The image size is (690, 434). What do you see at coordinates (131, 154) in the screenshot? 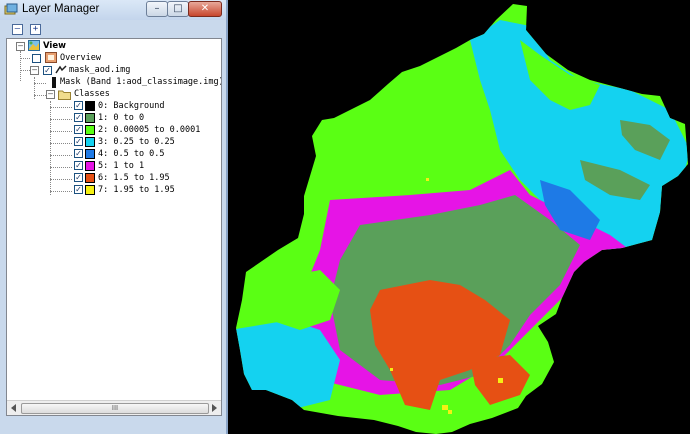
I see `class-label: 4: 0.5 to 0.5` at bounding box center [131, 154].